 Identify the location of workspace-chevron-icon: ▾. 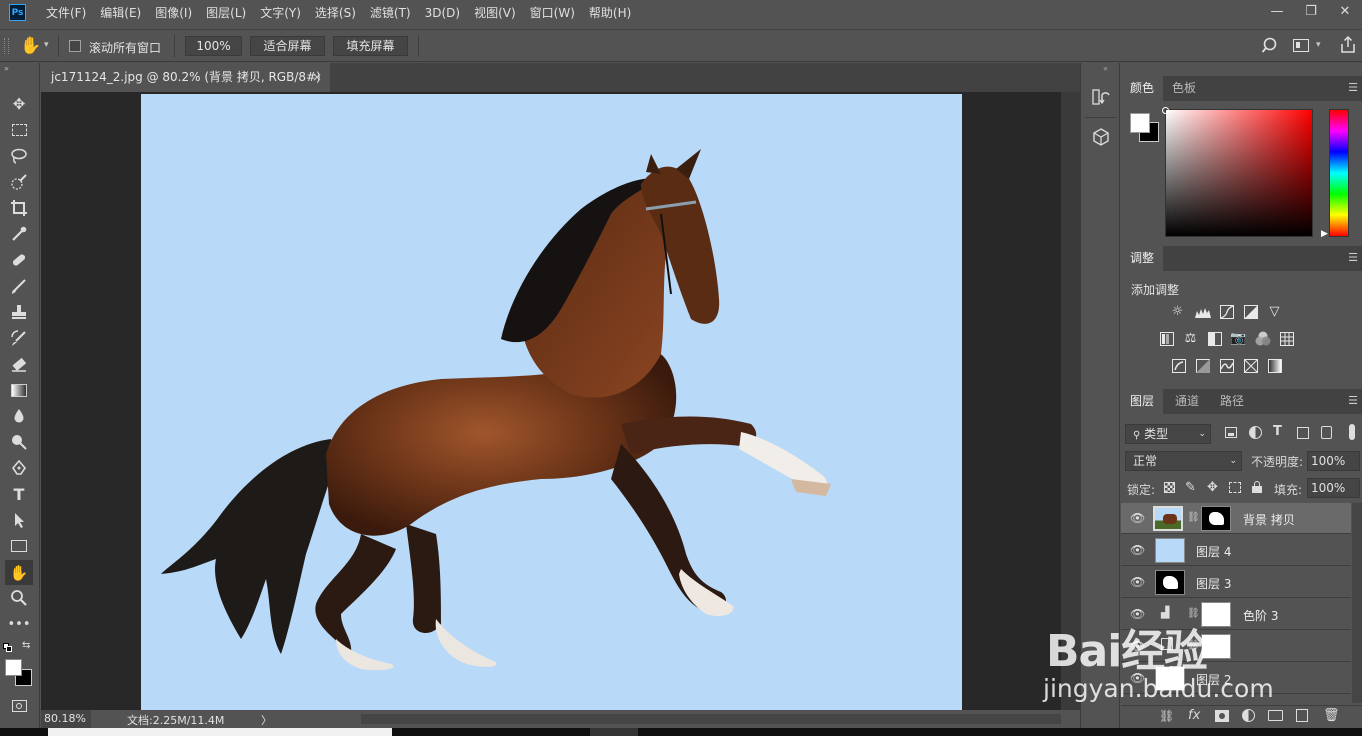
(1318, 45).